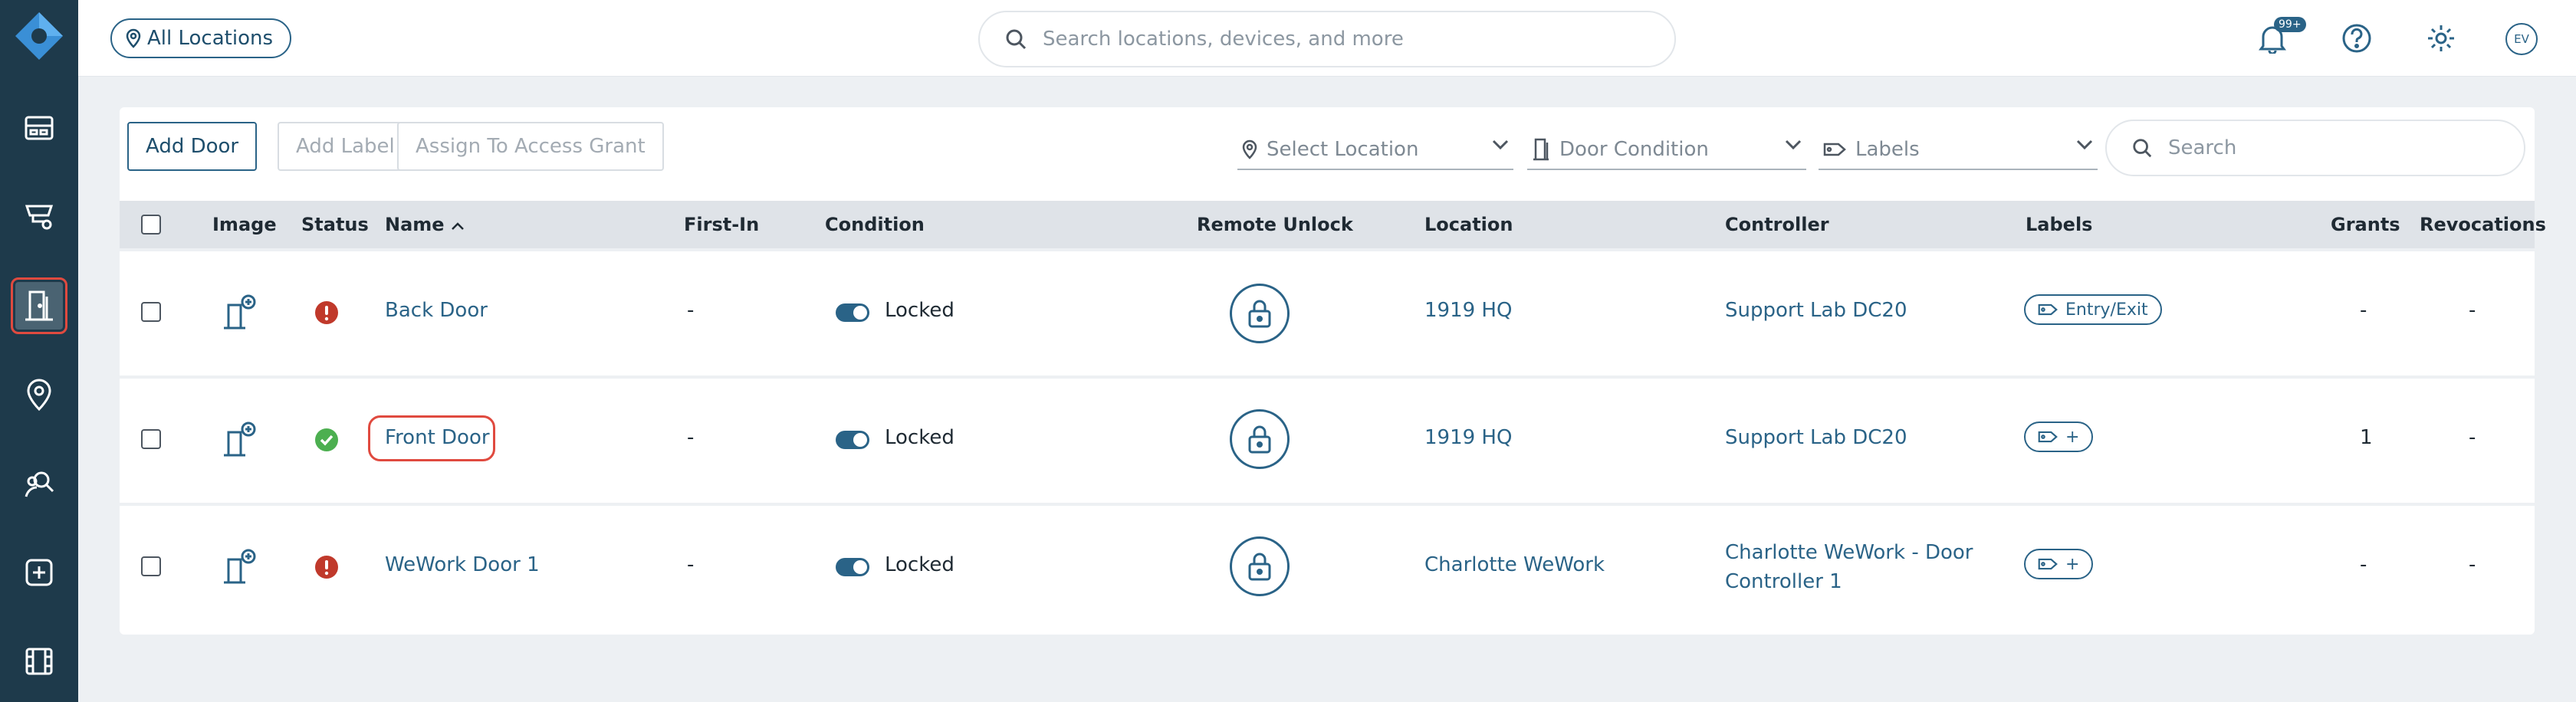 Image resolution: width=2576 pixels, height=702 pixels. I want to click on sidebar-item-people-search, so click(39, 483).